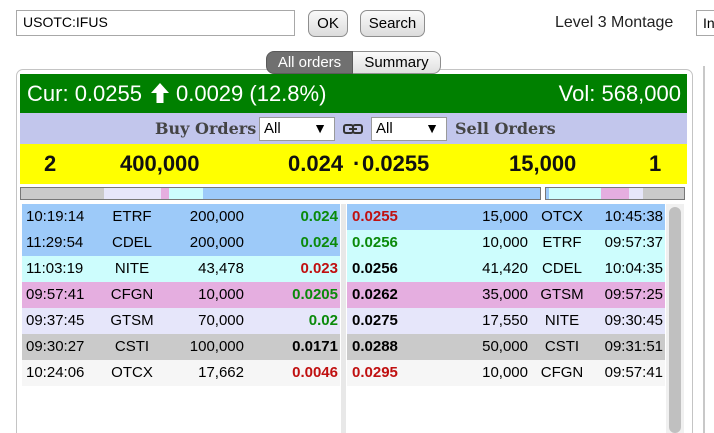  What do you see at coordinates (315, 372) in the screenshot?
I see `order-price: 0.0046` at bounding box center [315, 372].